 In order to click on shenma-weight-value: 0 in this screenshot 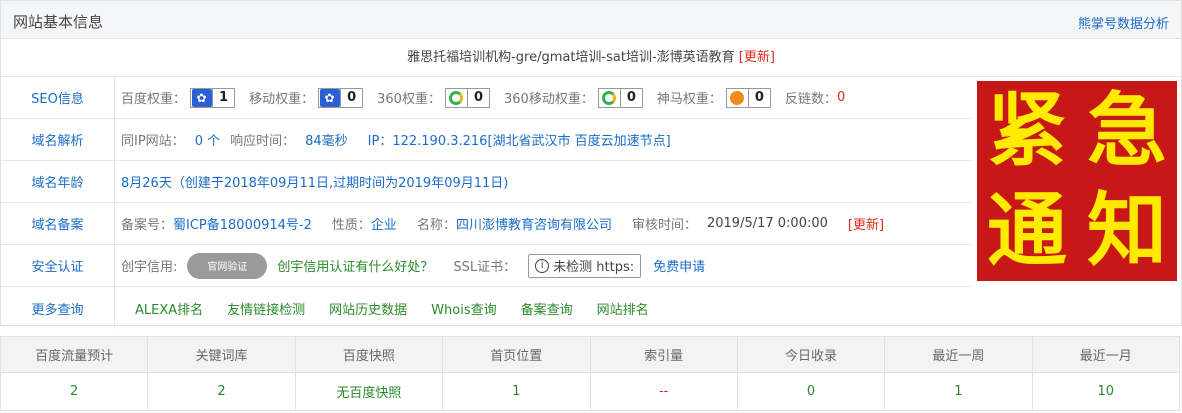, I will do `click(759, 97)`.